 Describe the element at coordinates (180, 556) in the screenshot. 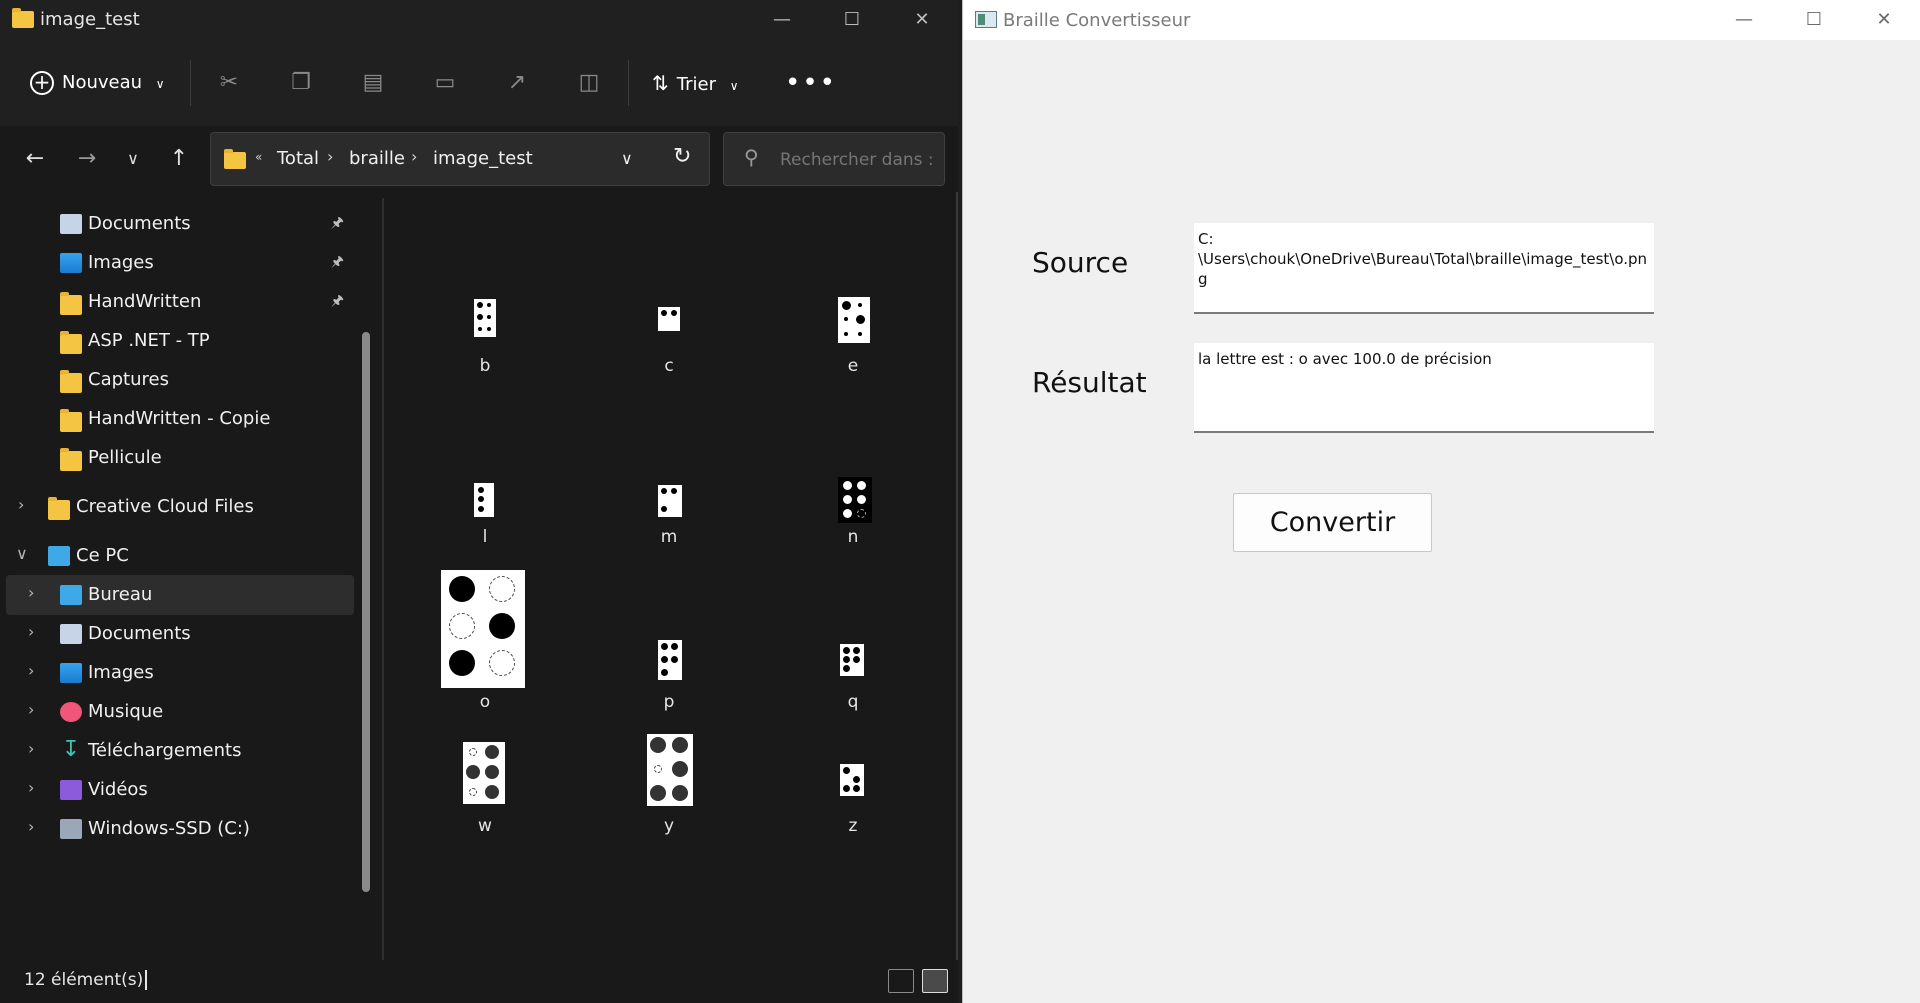

I see `sidebar-item-this-pc: ∨ Ce PC` at that location.